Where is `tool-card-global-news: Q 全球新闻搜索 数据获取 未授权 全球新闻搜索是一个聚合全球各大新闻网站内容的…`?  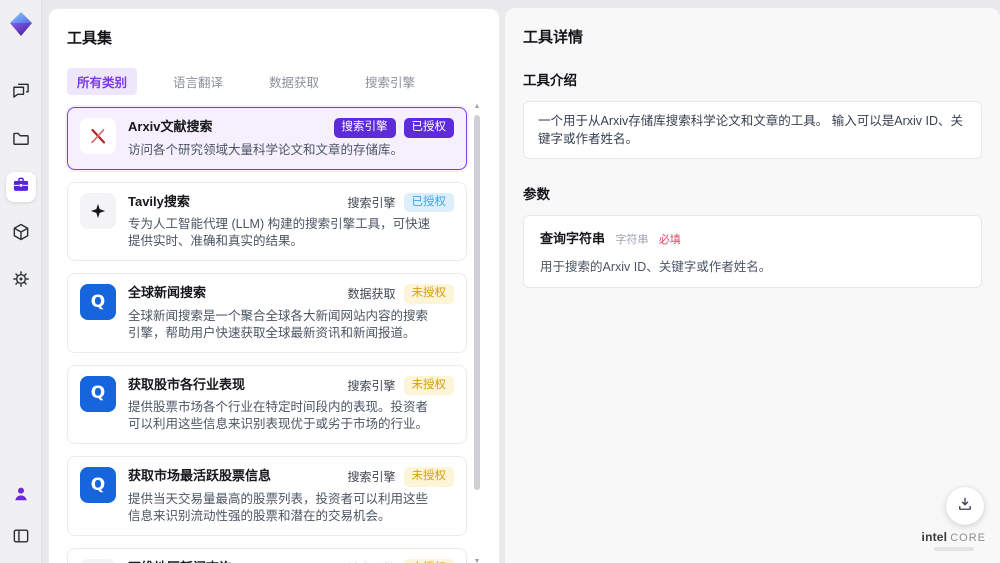
tool-card-global-news: Q 全球新闻搜索 数据获取 未授权 全球新闻搜索是一个聚合全球各大新闻网站内容的… is located at coordinates (267, 313).